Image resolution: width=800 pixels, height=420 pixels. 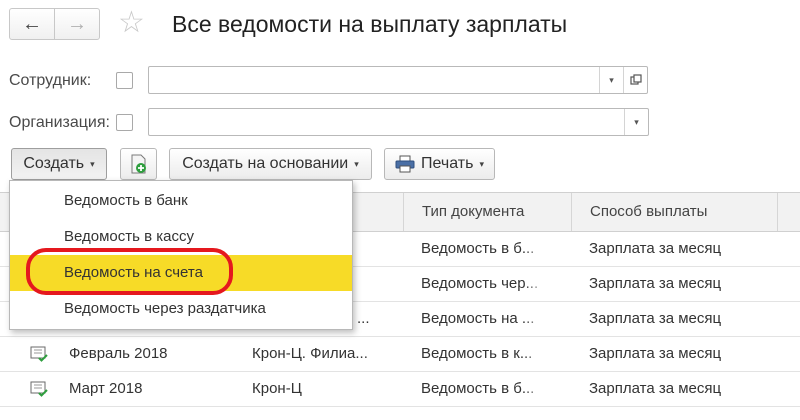 I want to click on add-by-copy-button, so click(x=138, y=164).